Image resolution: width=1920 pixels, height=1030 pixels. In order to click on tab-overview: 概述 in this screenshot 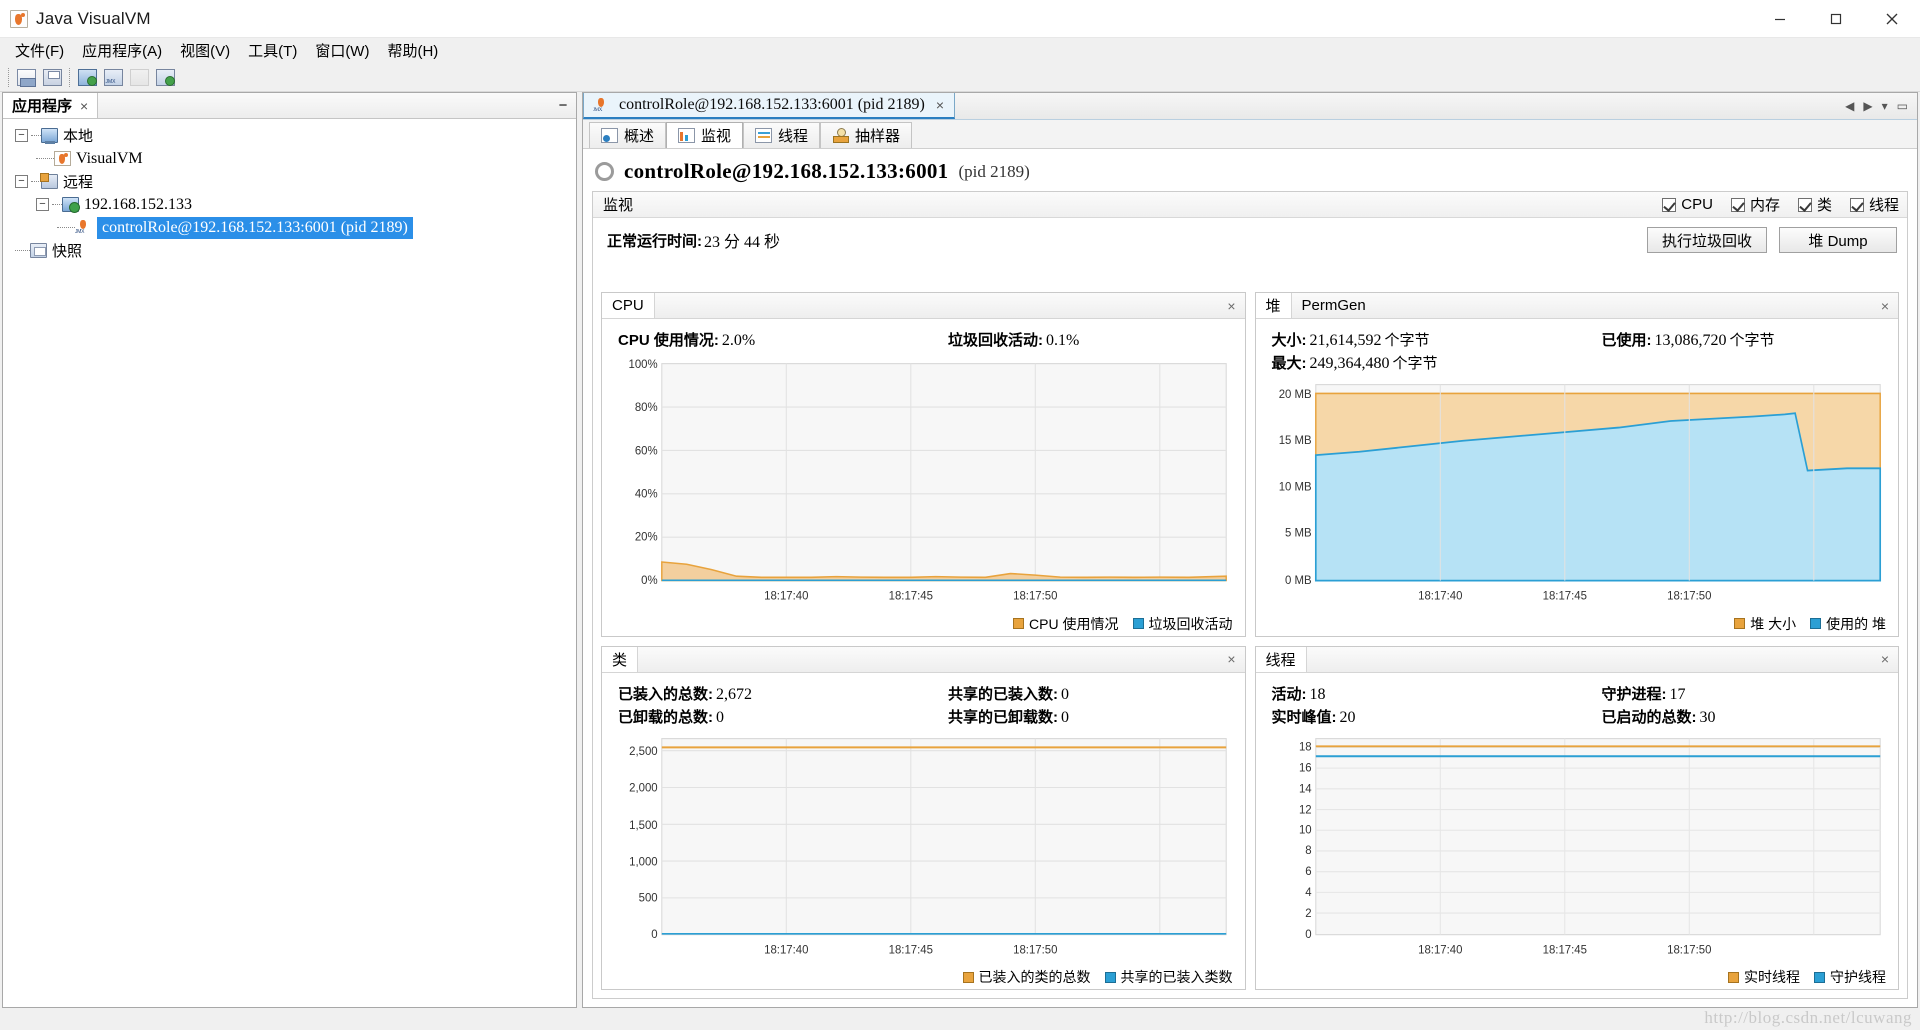, I will do `click(628, 135)`.